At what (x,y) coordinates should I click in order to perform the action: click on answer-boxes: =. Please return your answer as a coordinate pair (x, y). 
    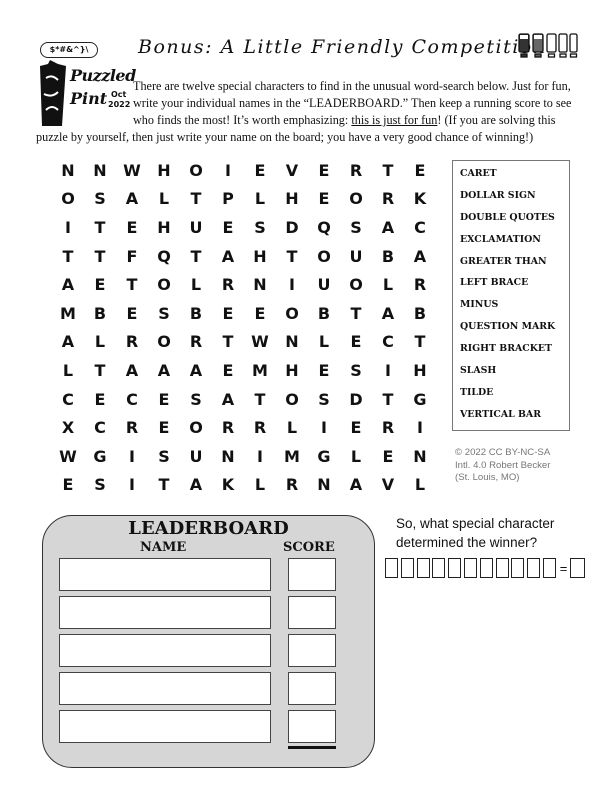
    Looking at the image, I should click on (485, 568).